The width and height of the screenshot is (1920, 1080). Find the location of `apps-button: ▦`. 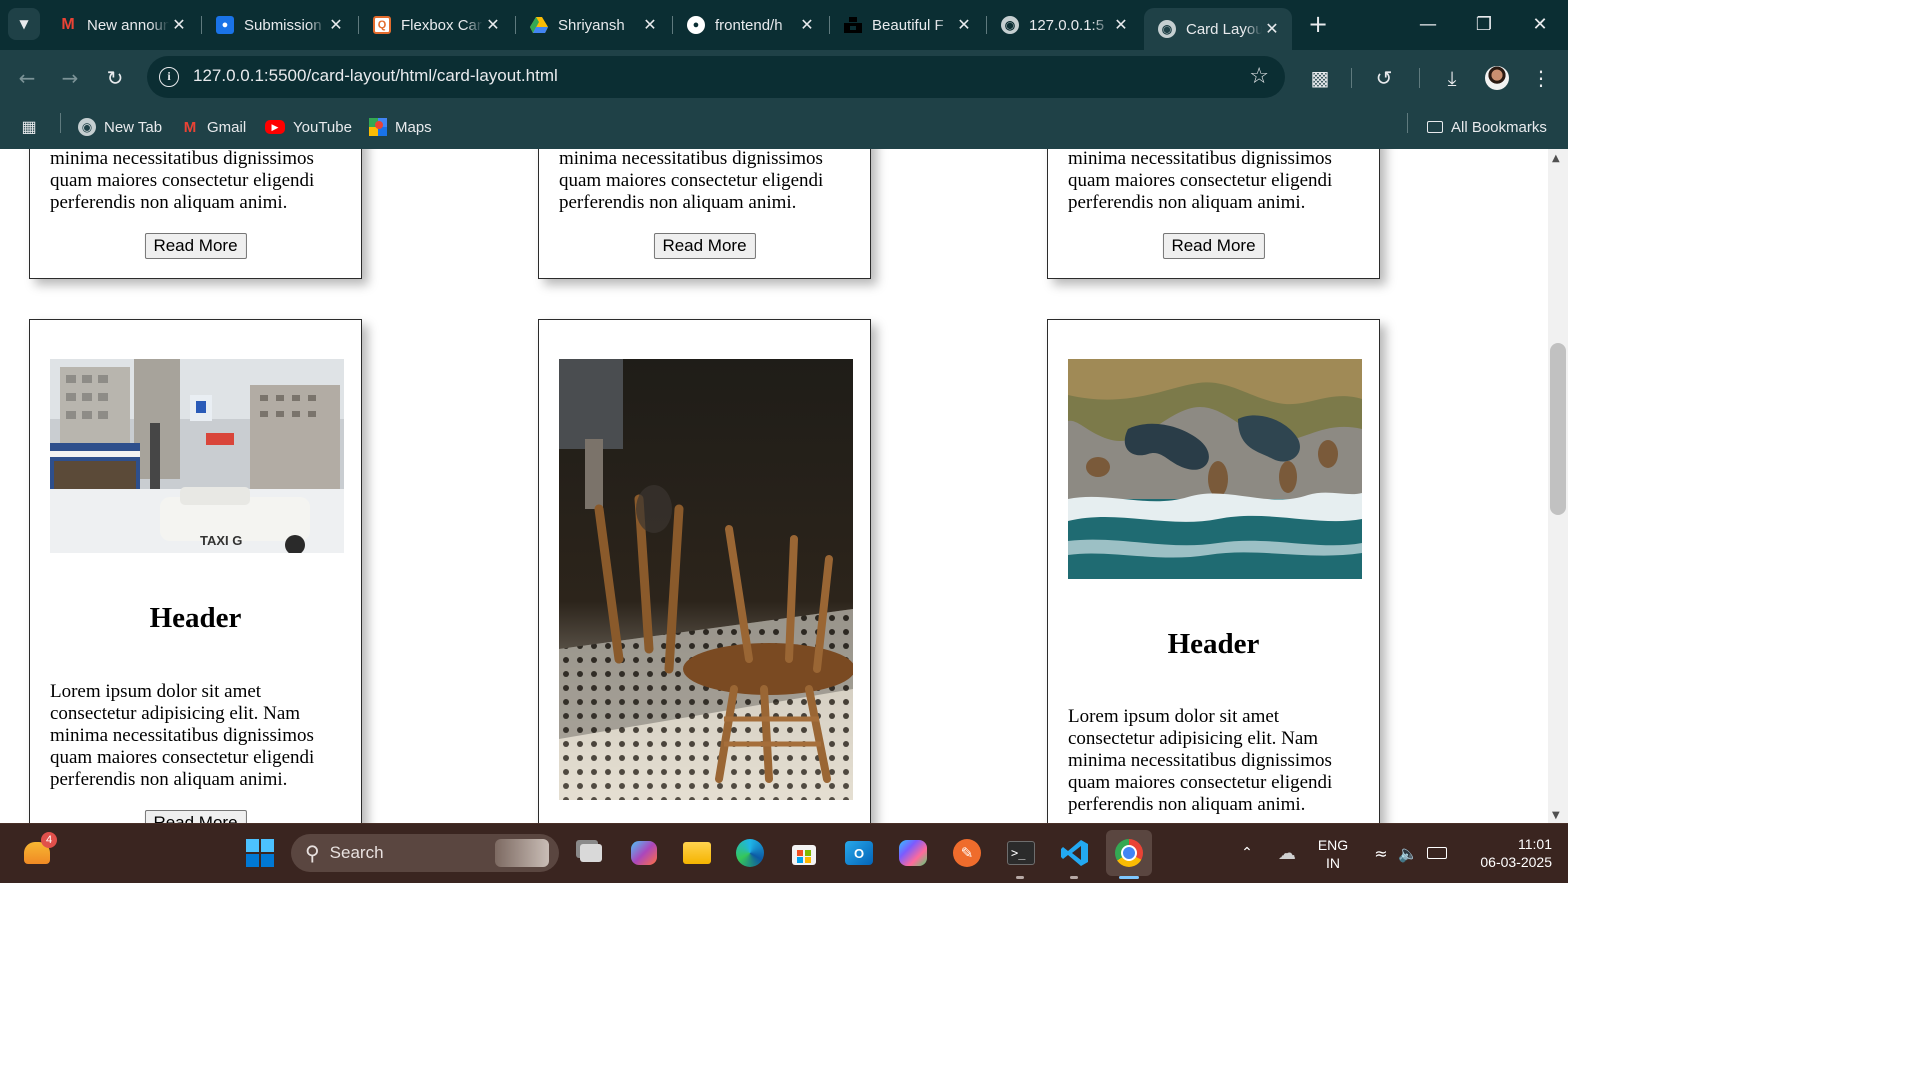

apps-button: ▦ is located at coordinates (33, 127).